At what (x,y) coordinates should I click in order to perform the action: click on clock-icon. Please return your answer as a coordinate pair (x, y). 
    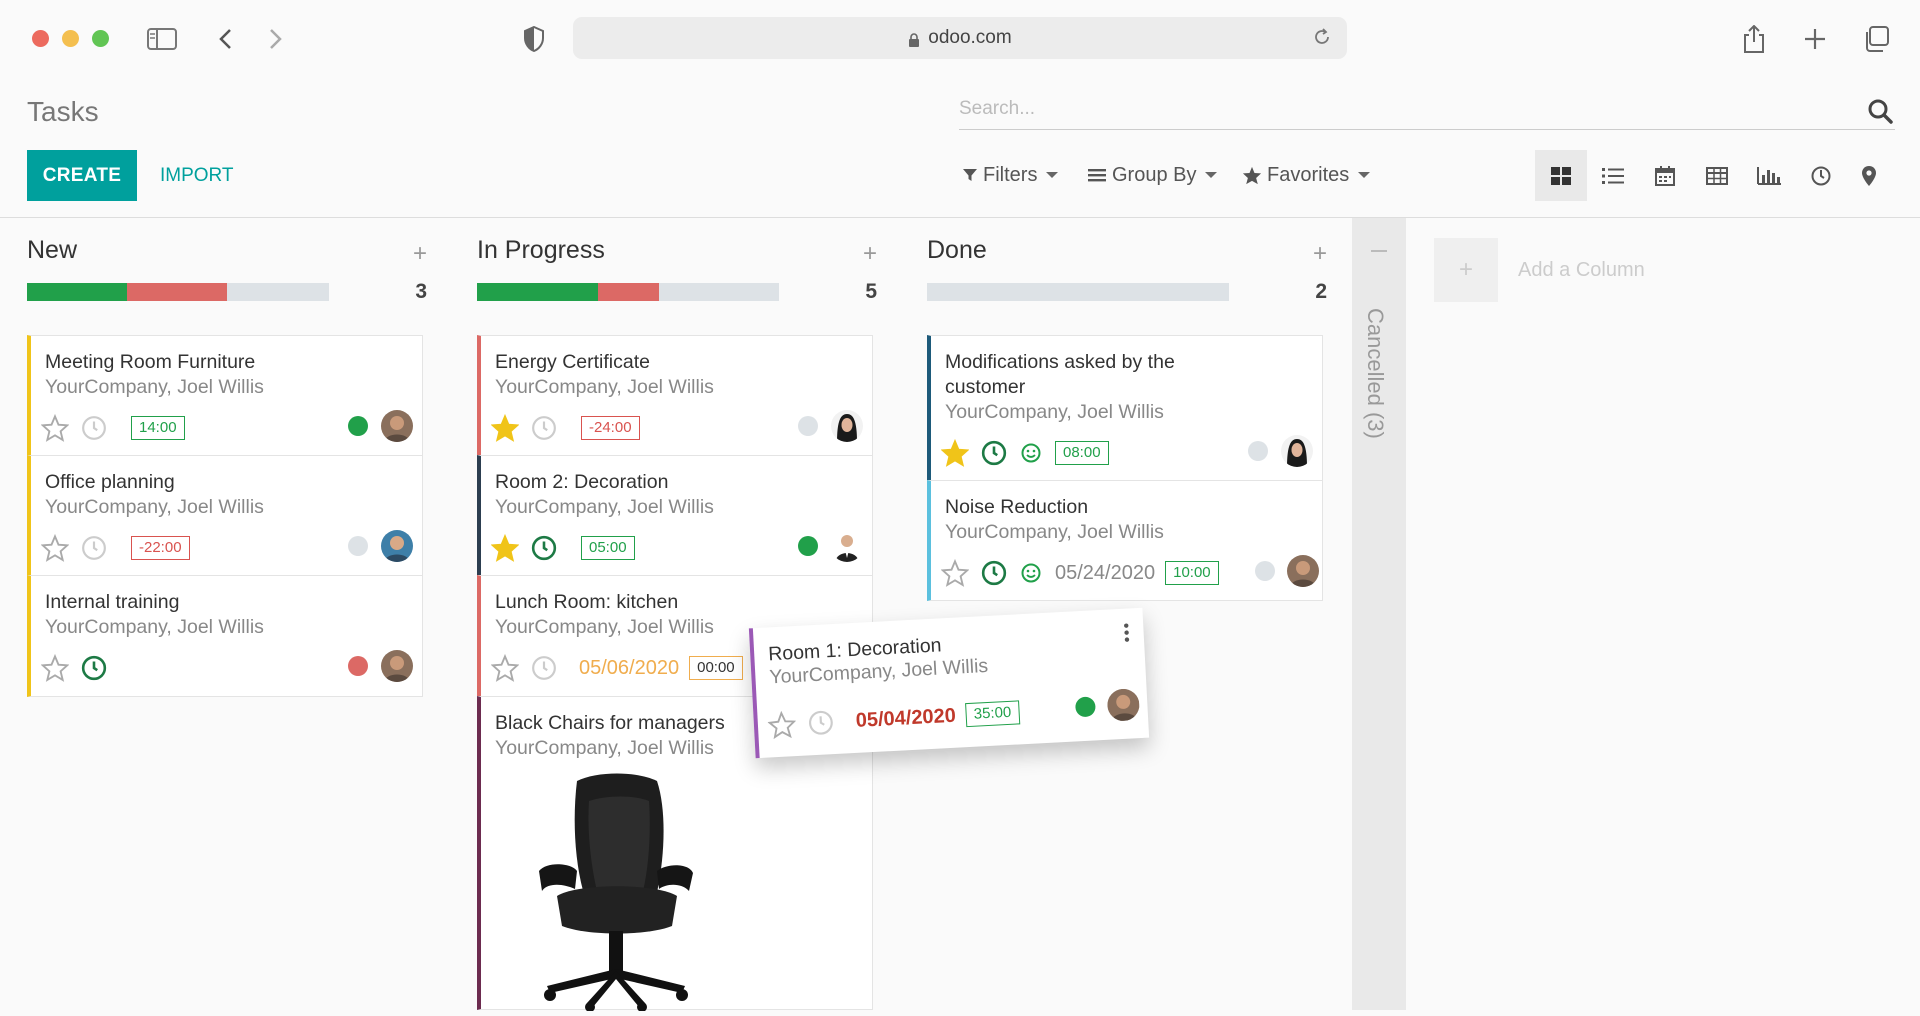
    Looking at the image, I should click on (1821, 175).